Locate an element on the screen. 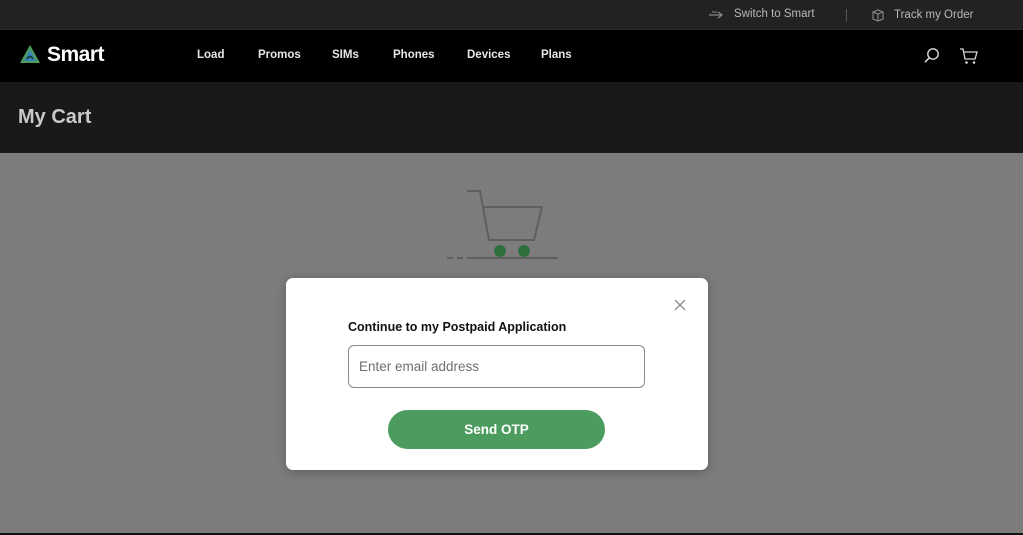 The image size is (1023, 535). nav-item-sims: SIMs is located at coordinates (345, 55).